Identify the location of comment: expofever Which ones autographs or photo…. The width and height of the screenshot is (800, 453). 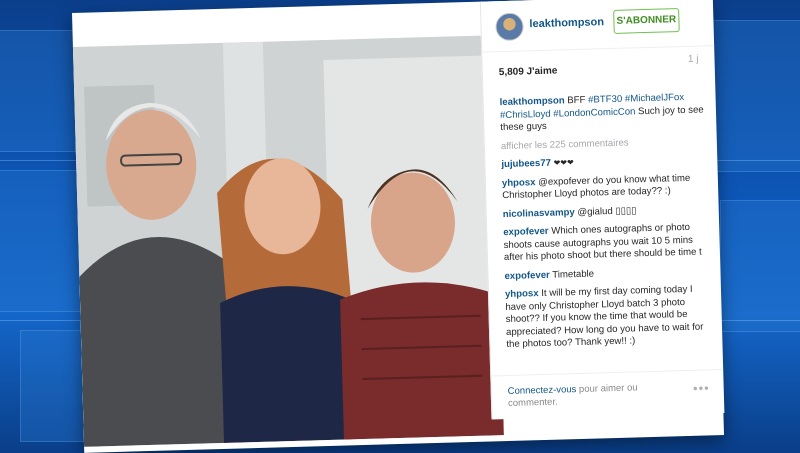
(605, 242).